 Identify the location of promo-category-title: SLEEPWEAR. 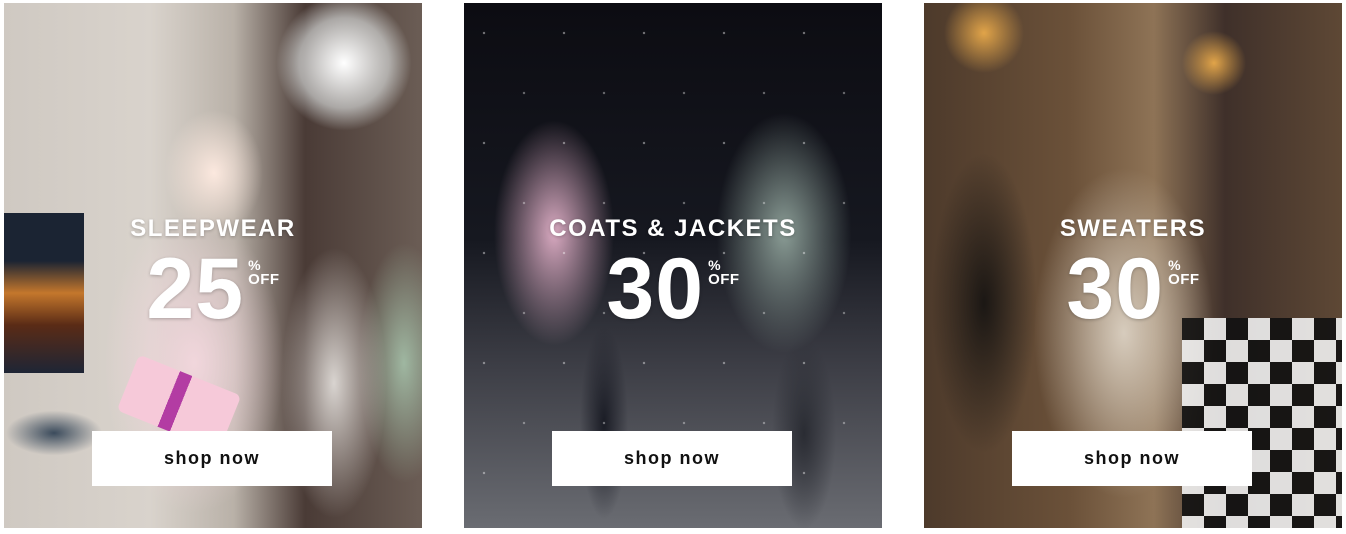
(213, 228).